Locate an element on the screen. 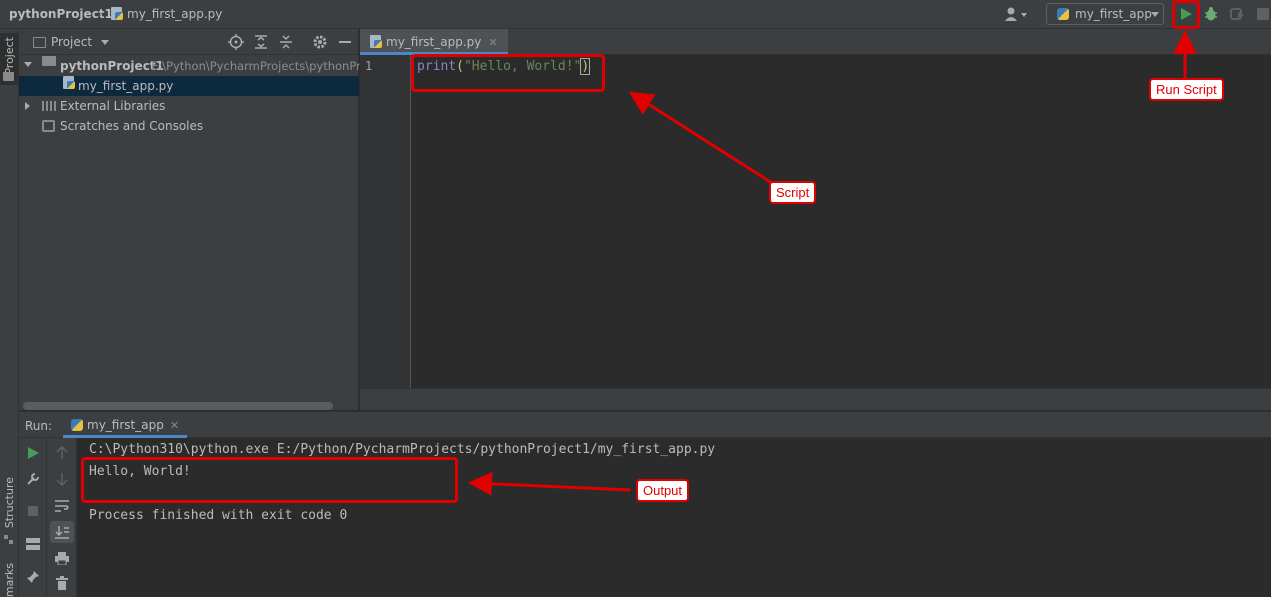 The image size is (1271, 597). horizontal-scrollbar is located at coordinates (178, 406).